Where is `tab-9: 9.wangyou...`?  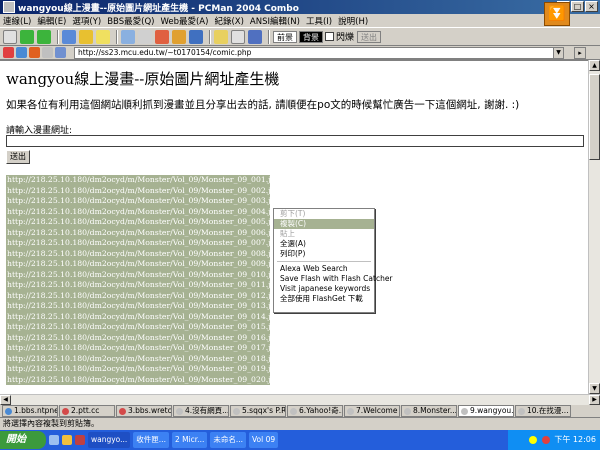
tab-9: 9.wangyou... is located at coordinates (486, 411).